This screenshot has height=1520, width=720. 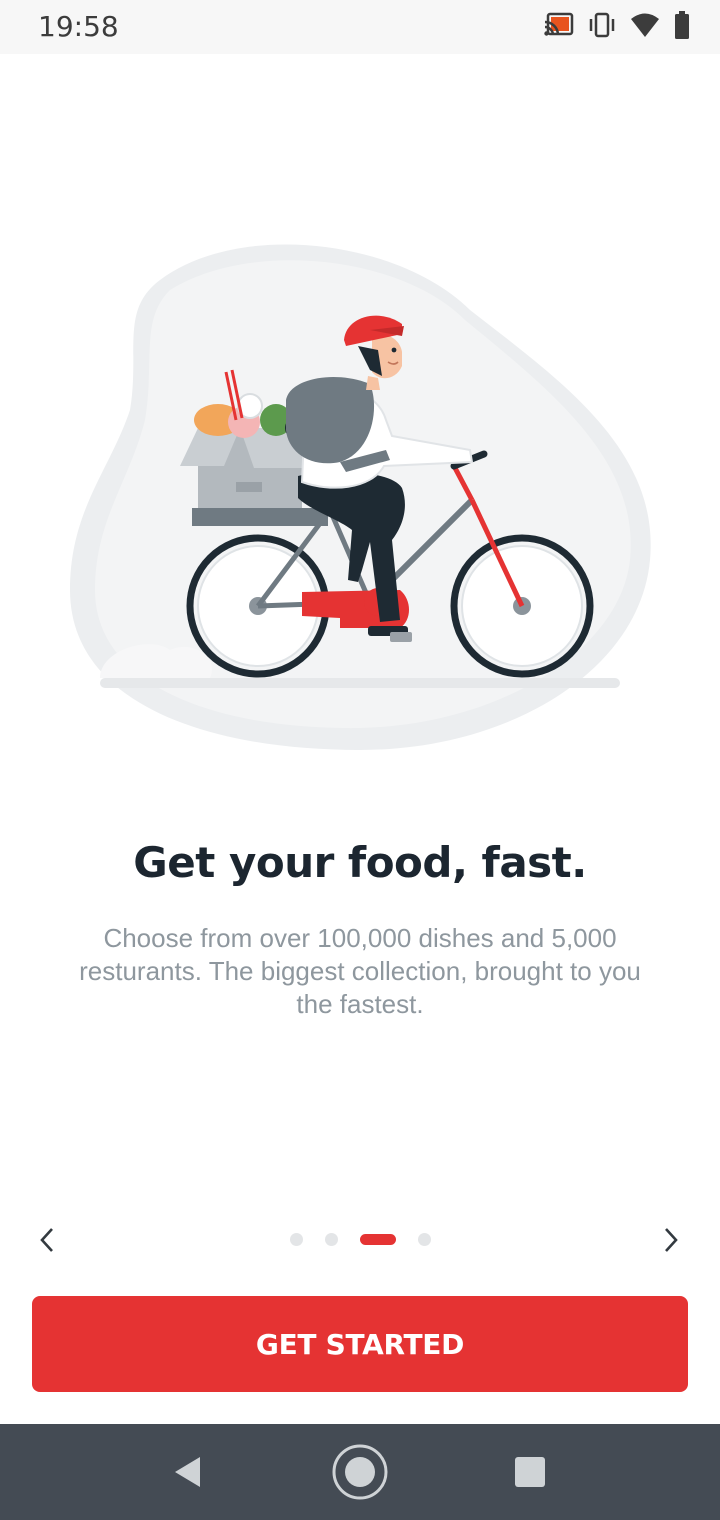 What do you see at coordinates (602, 27) in the screenshot?
I see `vibrate-icon` at bounding box center [602, 27].